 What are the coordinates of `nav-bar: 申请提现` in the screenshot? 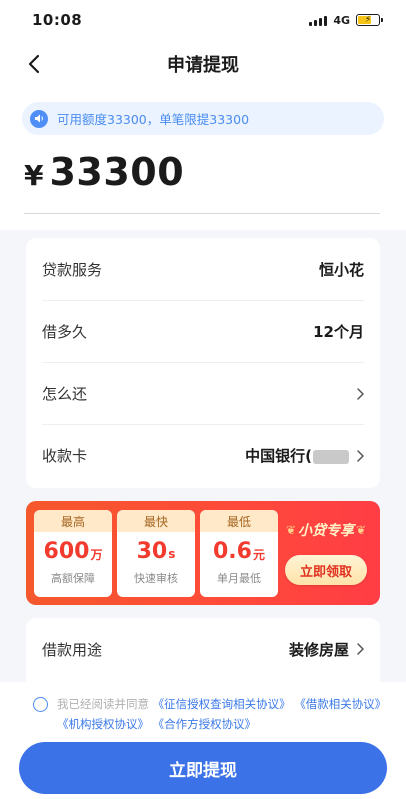 It's located at (203, 64).